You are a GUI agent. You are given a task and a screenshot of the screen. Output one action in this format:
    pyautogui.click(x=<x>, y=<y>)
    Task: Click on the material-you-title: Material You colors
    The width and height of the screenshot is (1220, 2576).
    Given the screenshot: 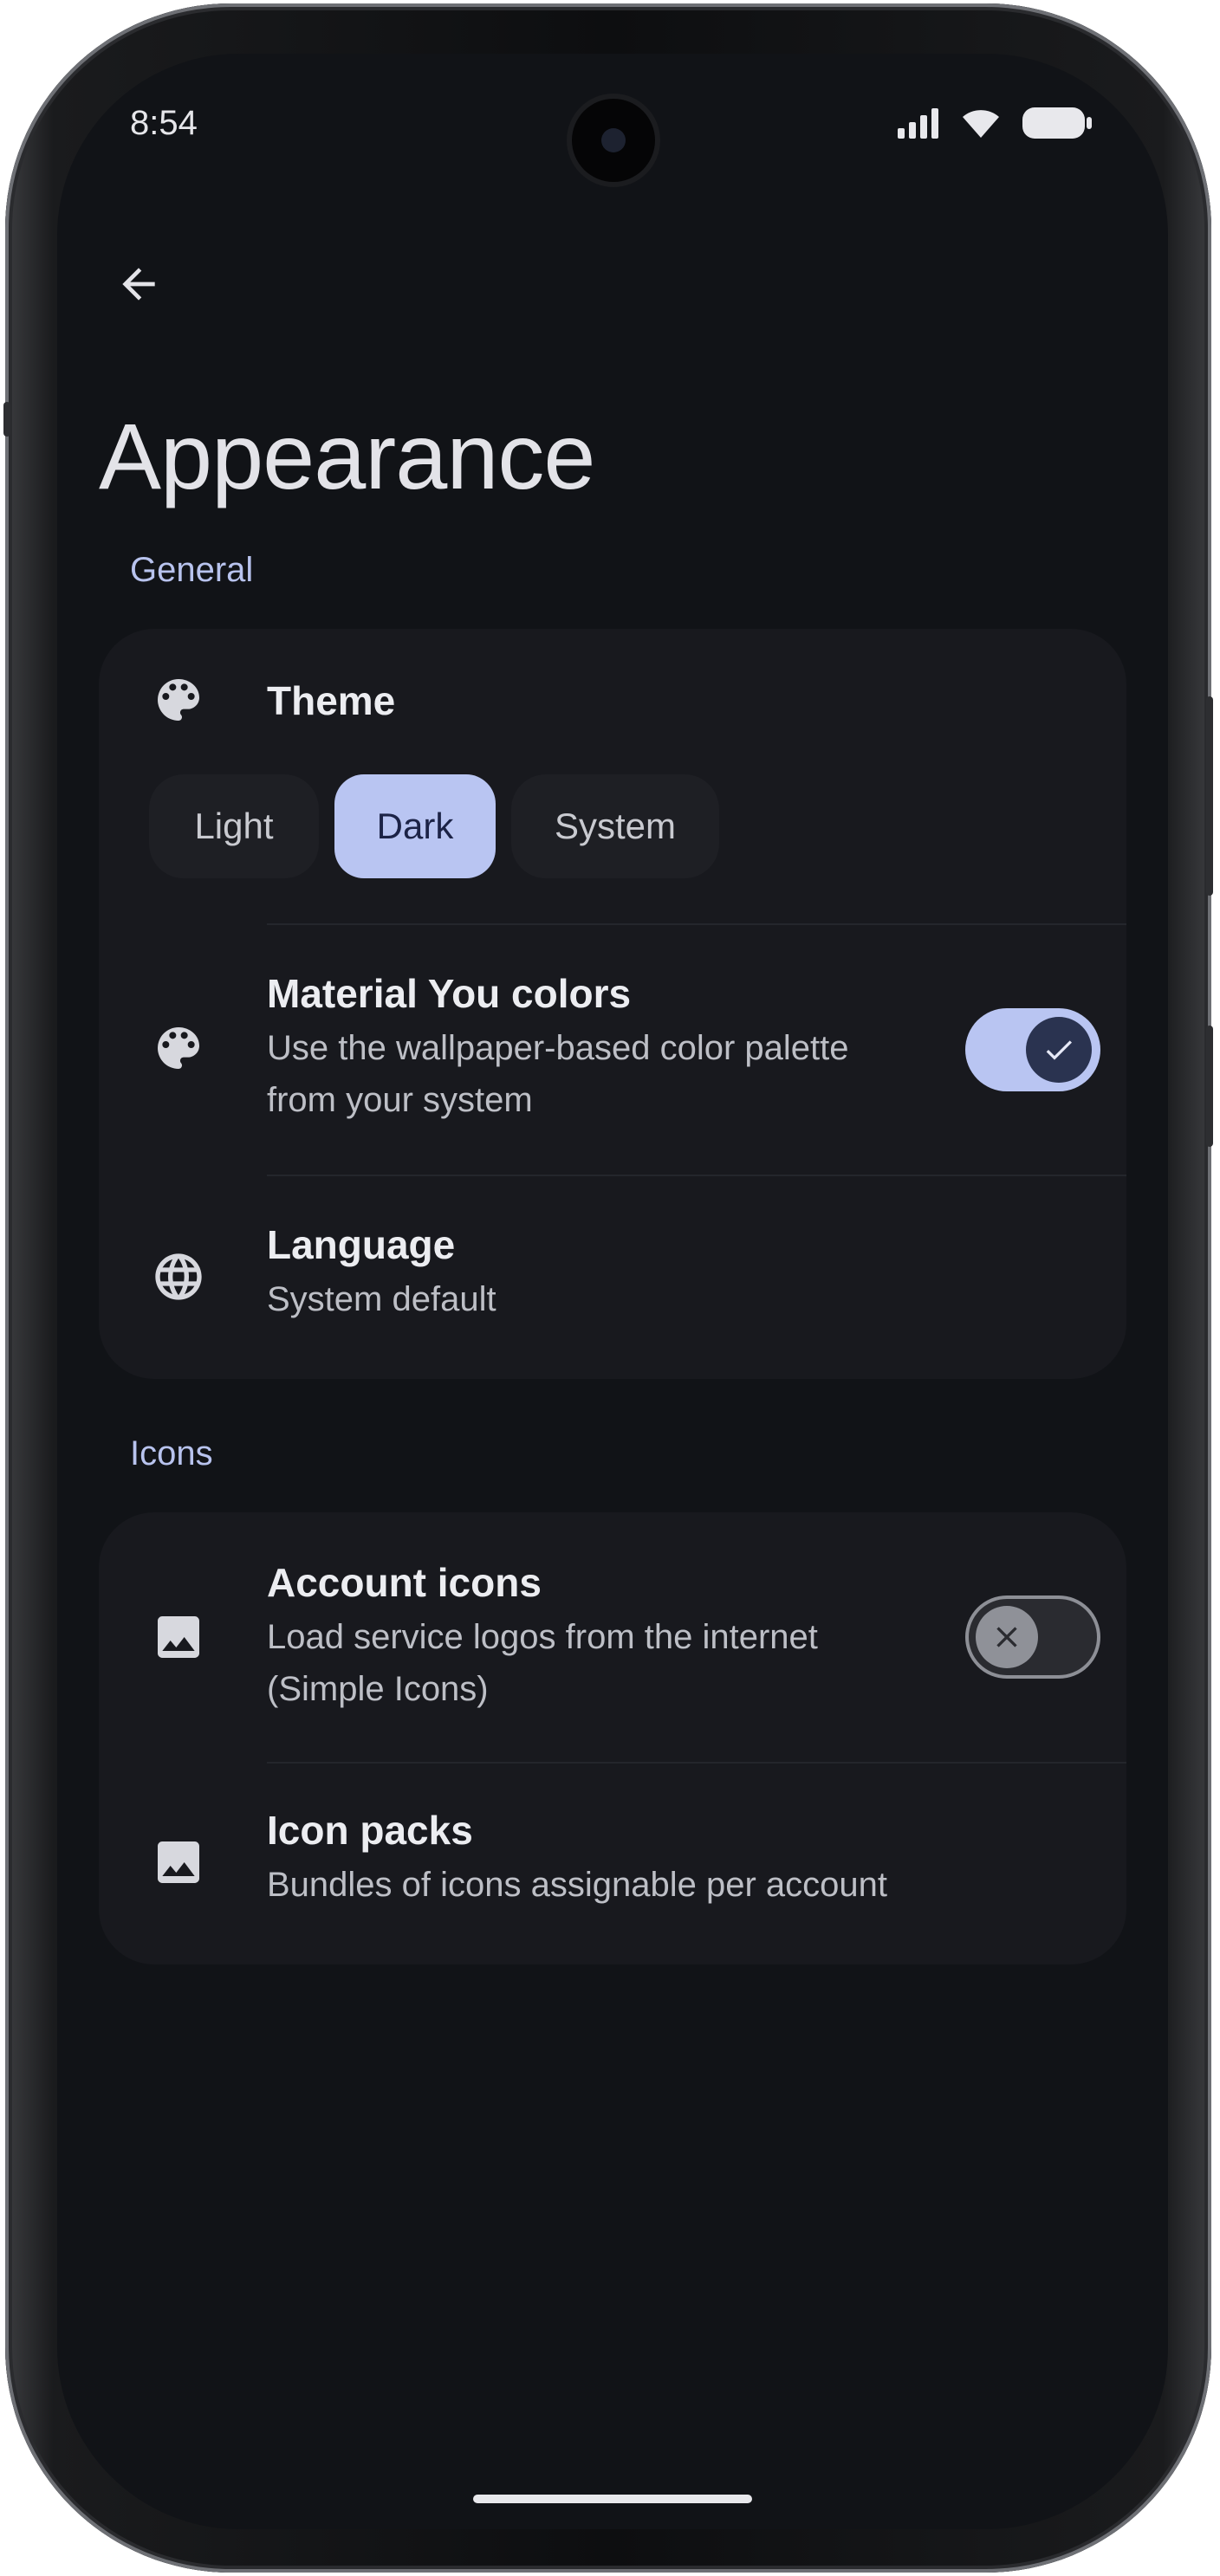 What is the action you would take?
    pyautogui.click(x=449, y=993)
    